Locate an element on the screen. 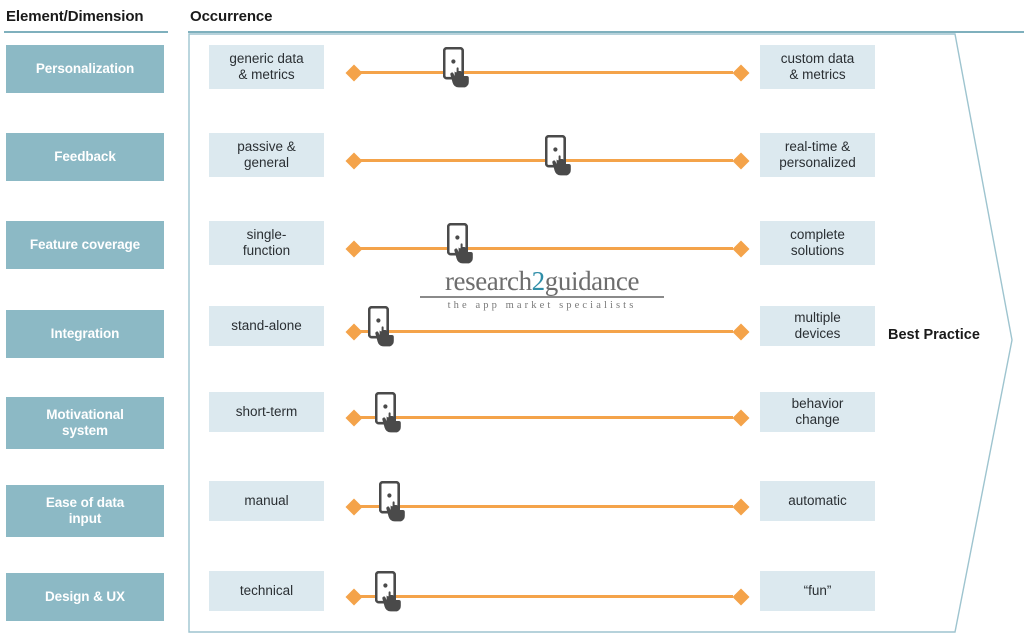 The width and height of the screenshot is (1024, 642). low-end-chip: stand-alone is located at coordinates (266, 326).